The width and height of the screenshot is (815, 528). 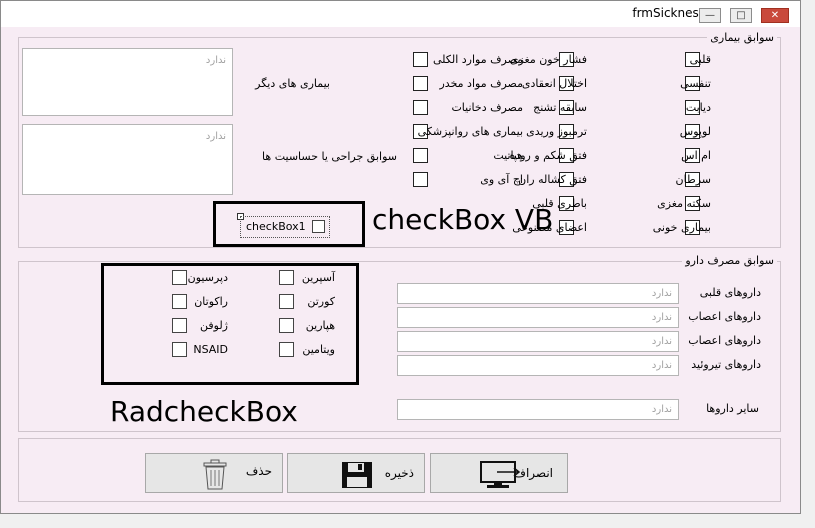 I want to click on rad-right-label-3: هپارین, so click(x=320, y=325).